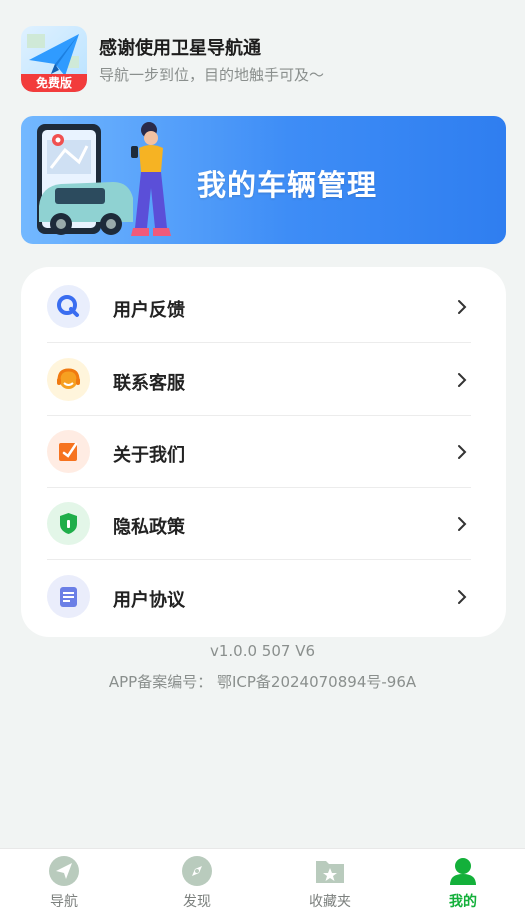 The image size is (525, 916). What do you see at coordinates (262, 882) in the screenshot?
I see `bottom-tab-bar: 导航 发现 收藏夹 我的` at bounding box center [262, 882].